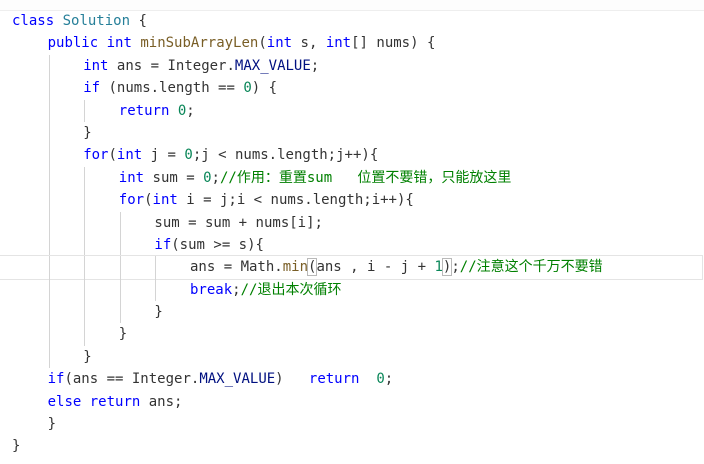  What do you see at coordinates (295, 267) in the screenshot?
I see `code-token: min` at bounding box center [295, 267].